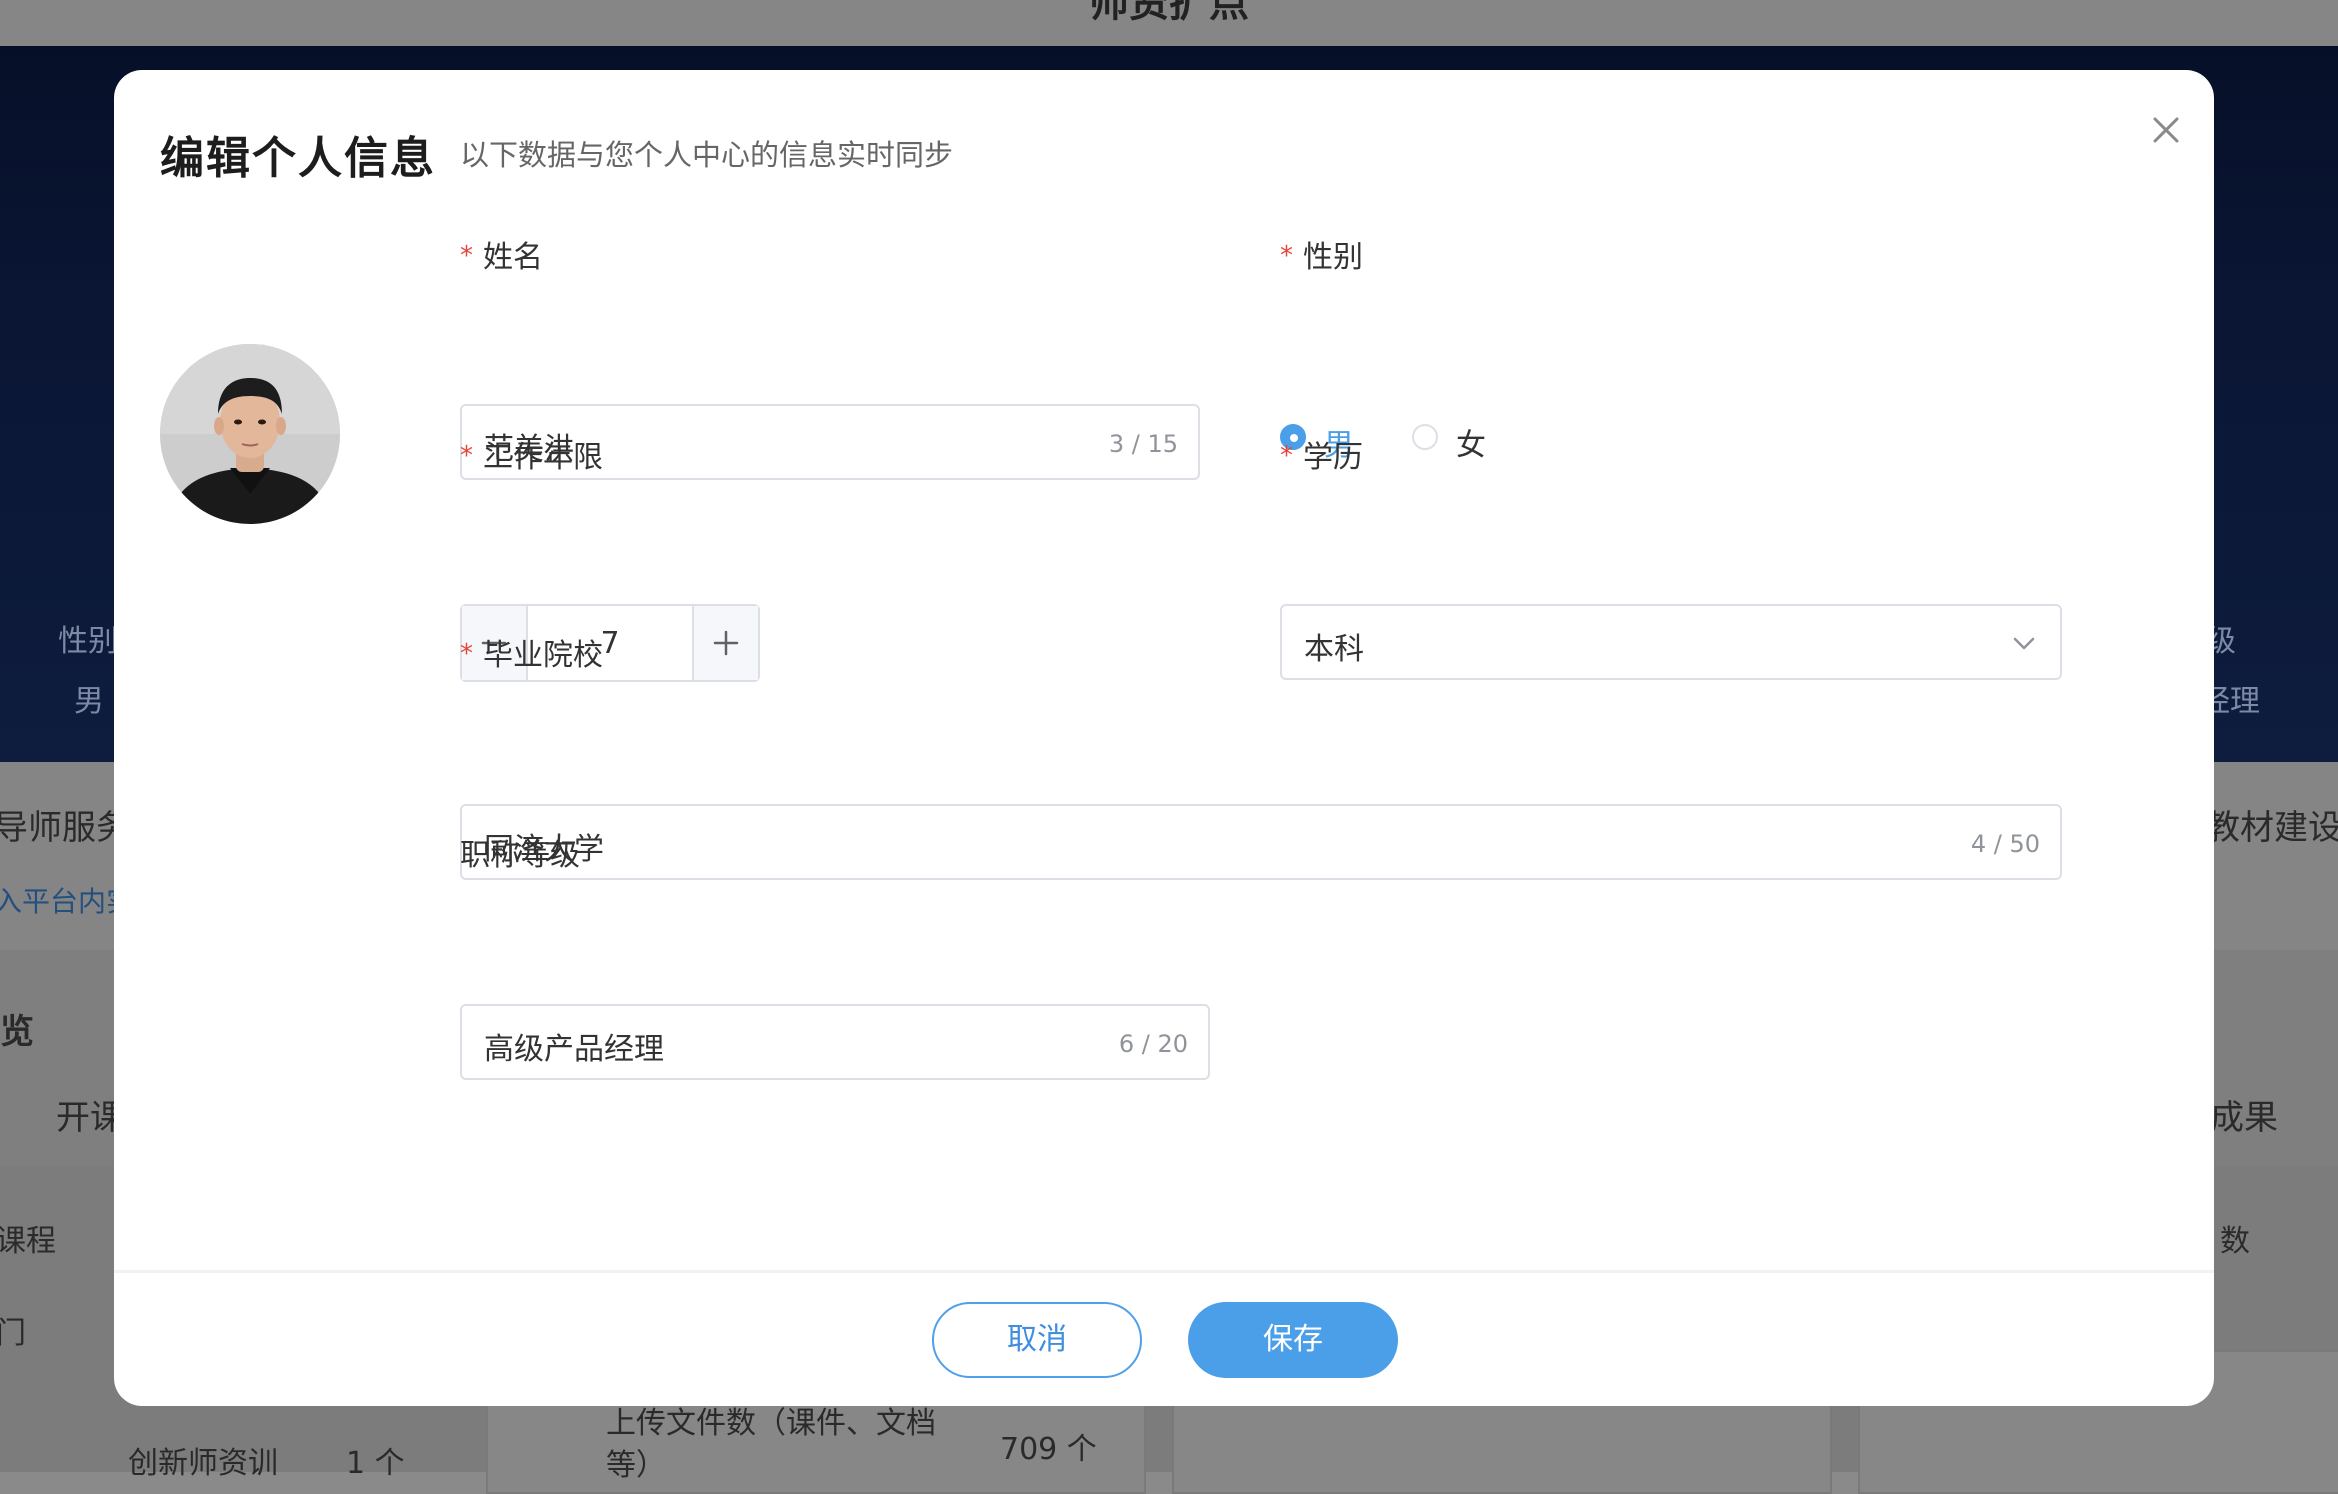 The image size is (2338, 1494). I want to click on plus-icon, so click(726, 643).